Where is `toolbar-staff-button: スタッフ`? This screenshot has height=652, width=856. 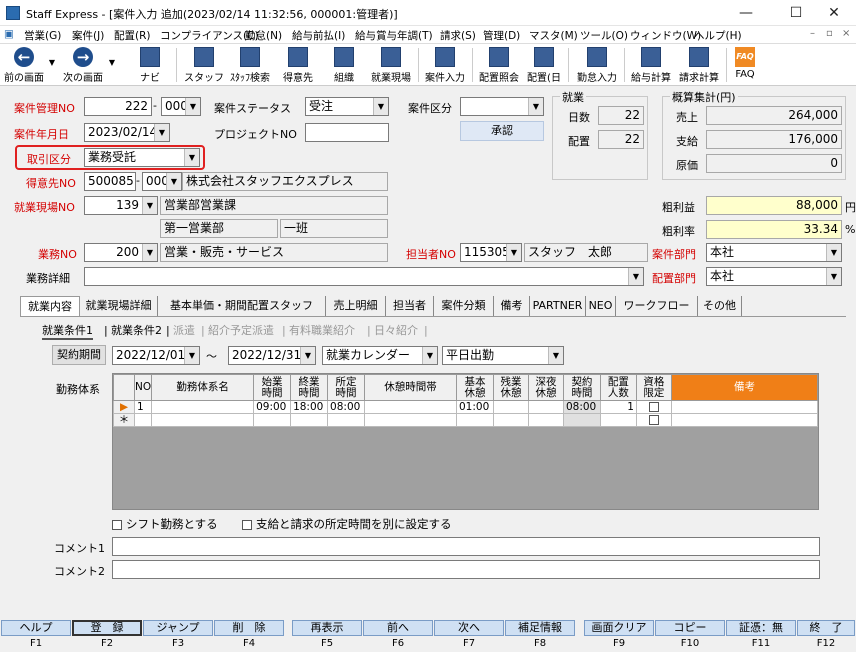 toolbar-staff-button: スタッフ is located at coordinates (204, 65).